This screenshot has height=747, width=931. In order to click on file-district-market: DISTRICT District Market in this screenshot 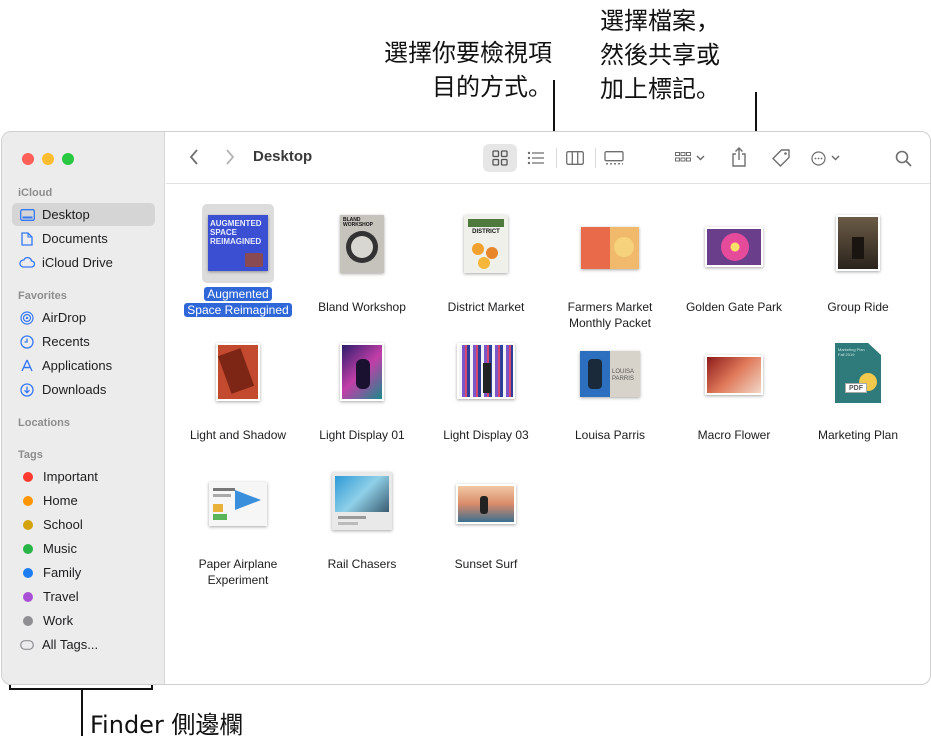, I will do `click(486, 264)`.